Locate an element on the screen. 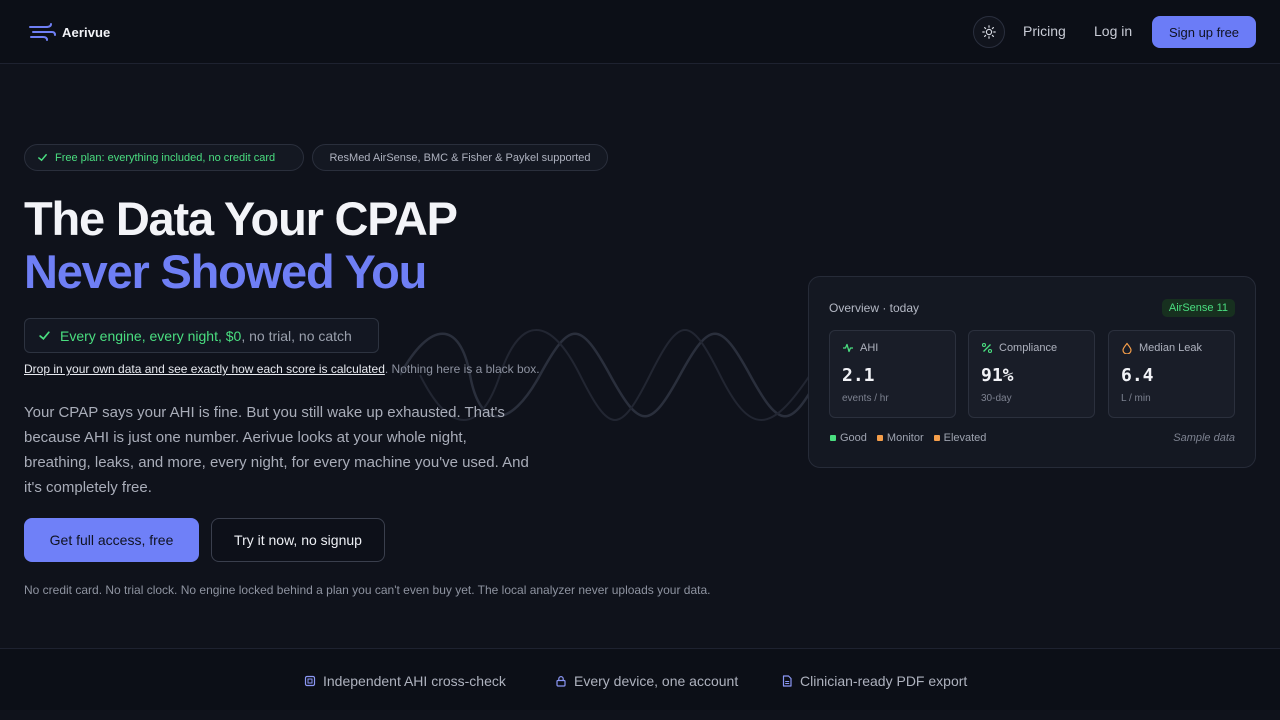 This screenshot has width=1280, height=720. brand-name: Aerivue is located at coordinates (86, 32).